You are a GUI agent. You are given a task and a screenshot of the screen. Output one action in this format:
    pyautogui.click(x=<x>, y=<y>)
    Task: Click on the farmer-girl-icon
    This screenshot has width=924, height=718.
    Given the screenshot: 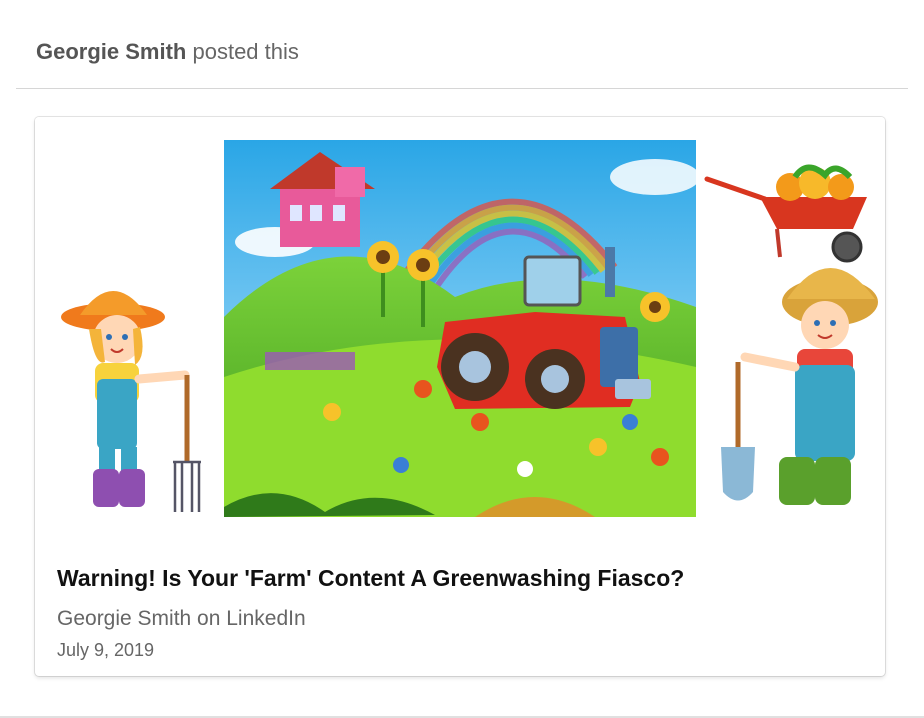 What is the action you would take?
    pyautogui.click(x=131, y=401)
    